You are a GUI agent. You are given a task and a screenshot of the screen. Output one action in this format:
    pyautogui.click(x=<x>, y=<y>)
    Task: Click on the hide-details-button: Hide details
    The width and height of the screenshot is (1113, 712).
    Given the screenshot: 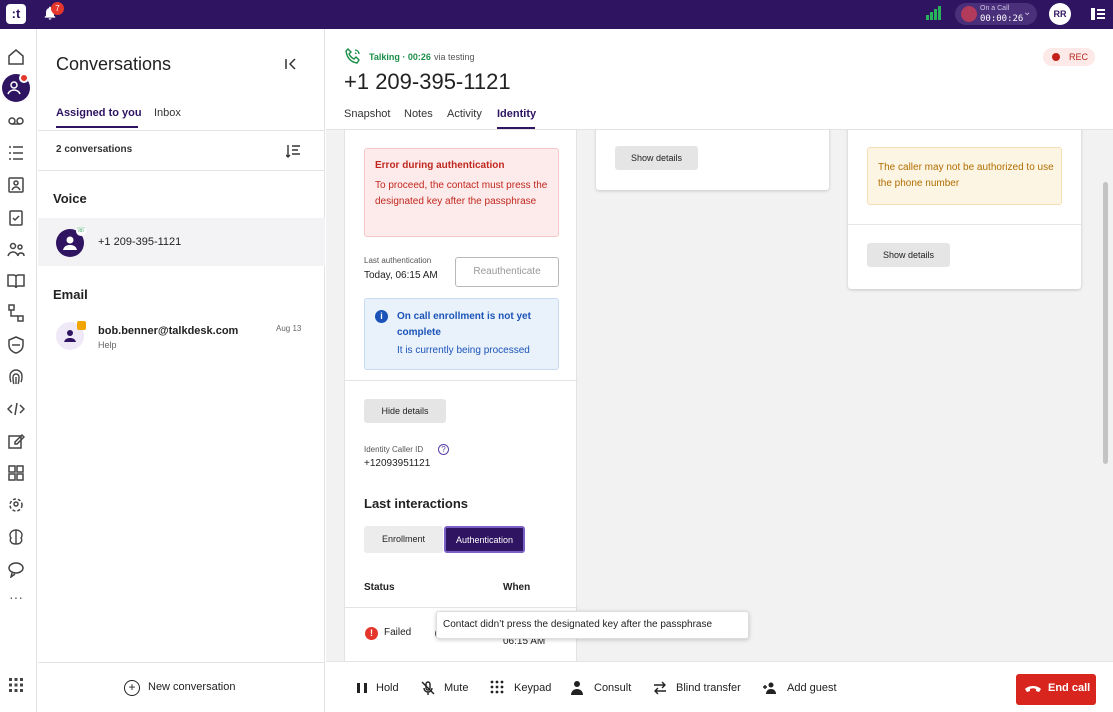 What is the action you would take?
    pyautogui.click(x=405, y=411)
    